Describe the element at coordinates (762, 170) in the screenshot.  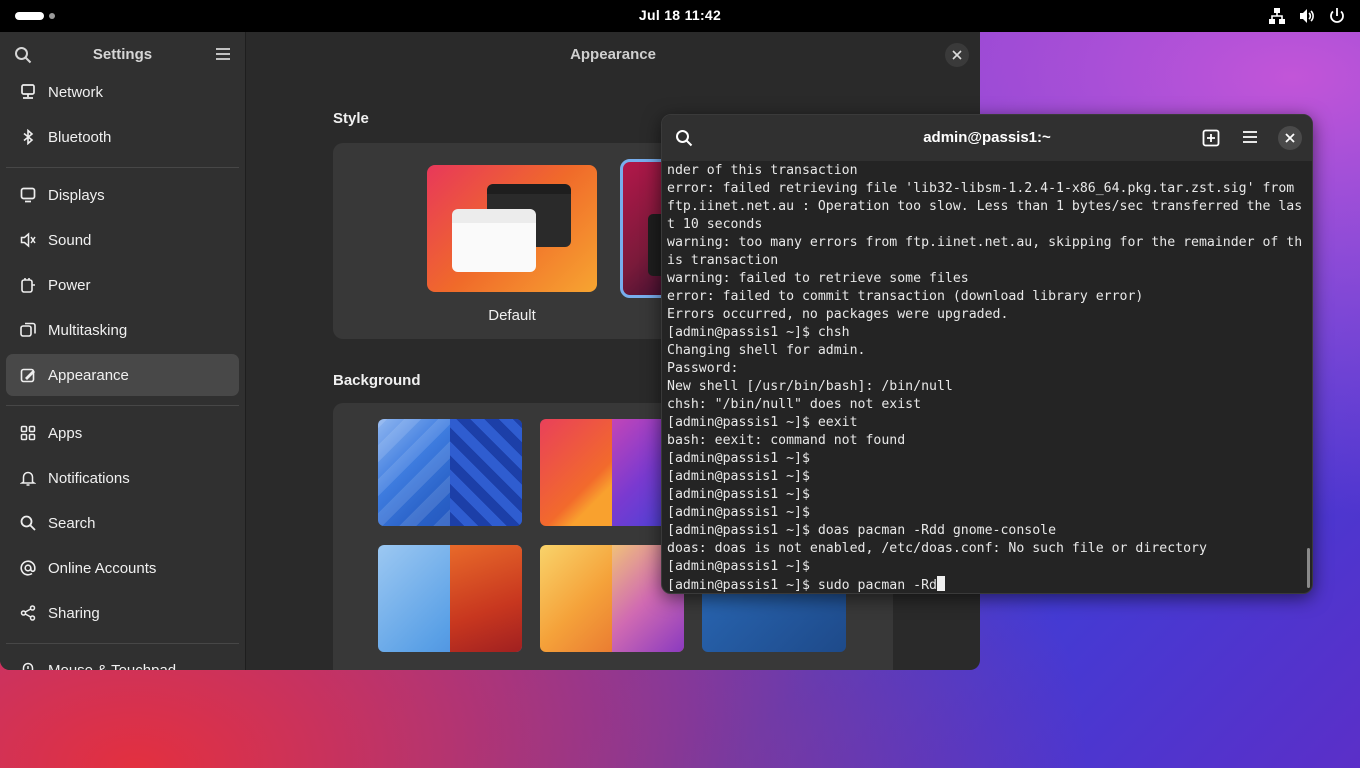
I see `terminal-line: nder of this transaction` at that location.